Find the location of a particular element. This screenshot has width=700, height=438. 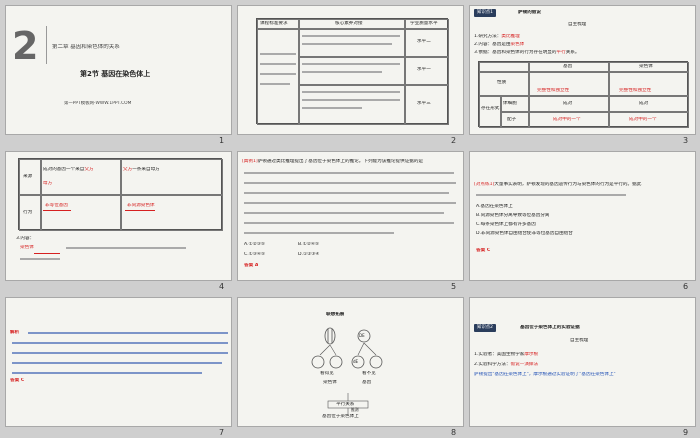

level-value: 水平一 is located at coordinates (424, 69).